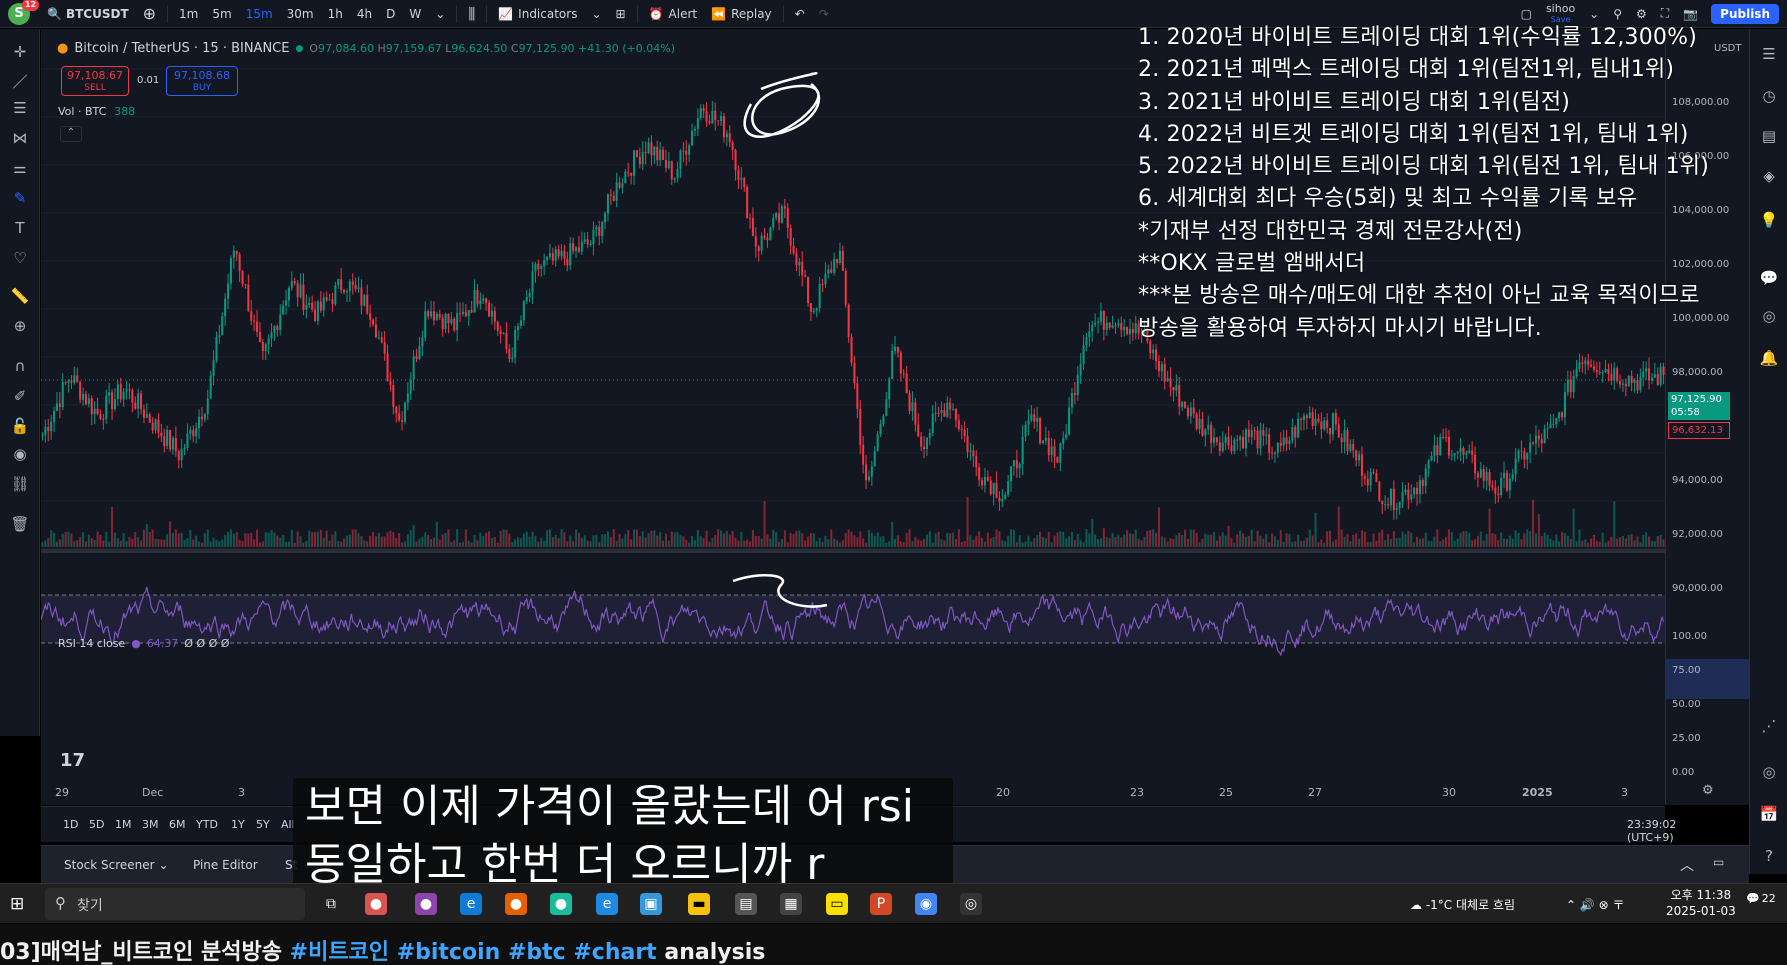 This screenshot has width=1787, height=965. I want to click on video-hashtags: #비트코인 #bitcoin #btc #chart, so click(473, 952).